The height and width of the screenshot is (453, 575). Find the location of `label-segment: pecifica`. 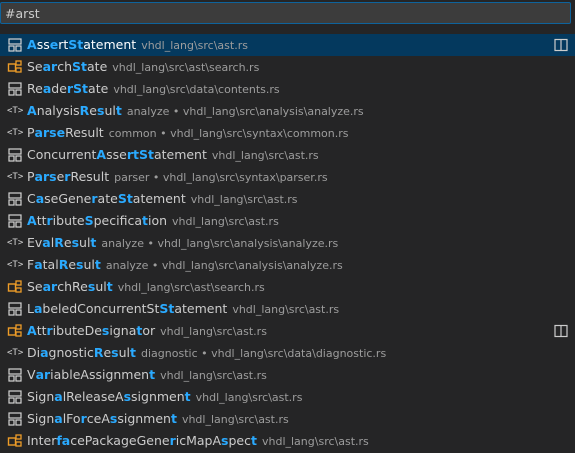

label-segment: pecifica is located at coordinates (117, 220).